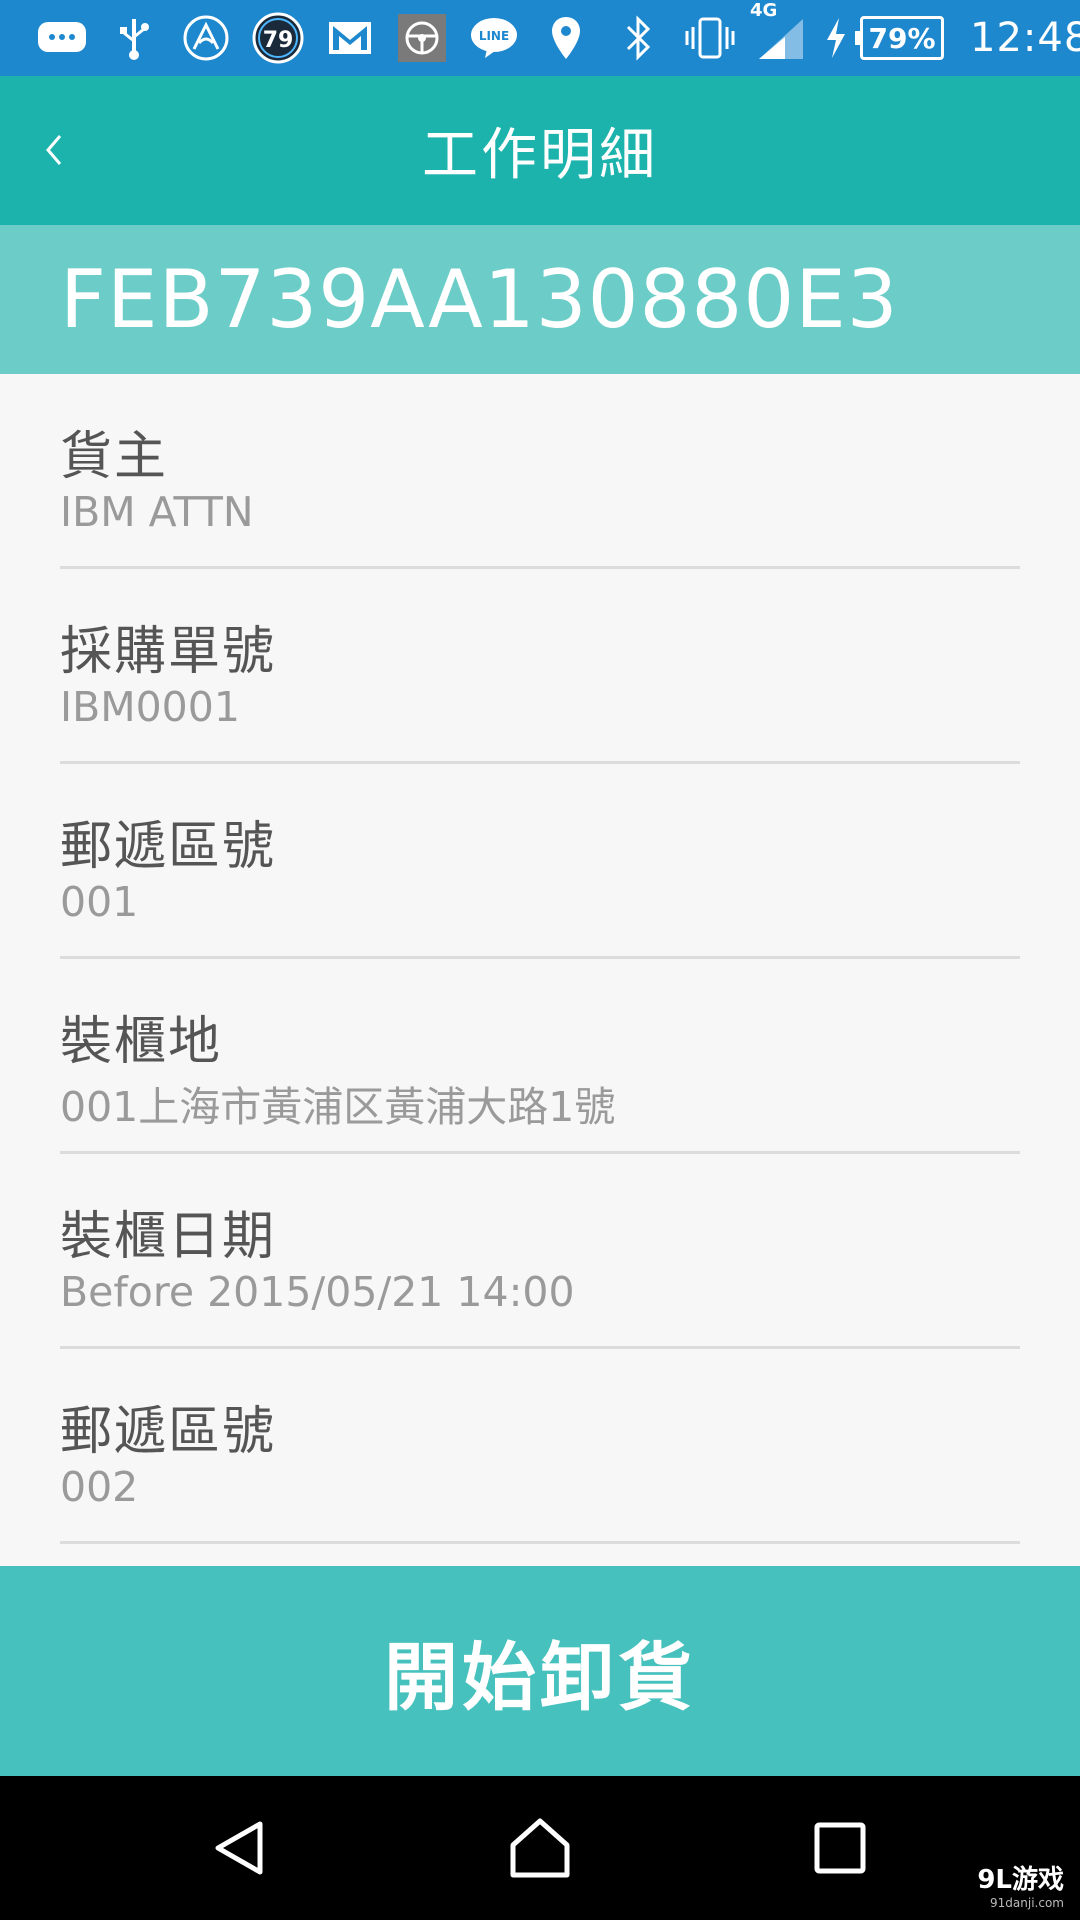 This screenshot has width=1080, height=1920. I want to click on watermark: 9L游戏 91danji.com, so click(1020, 1884).